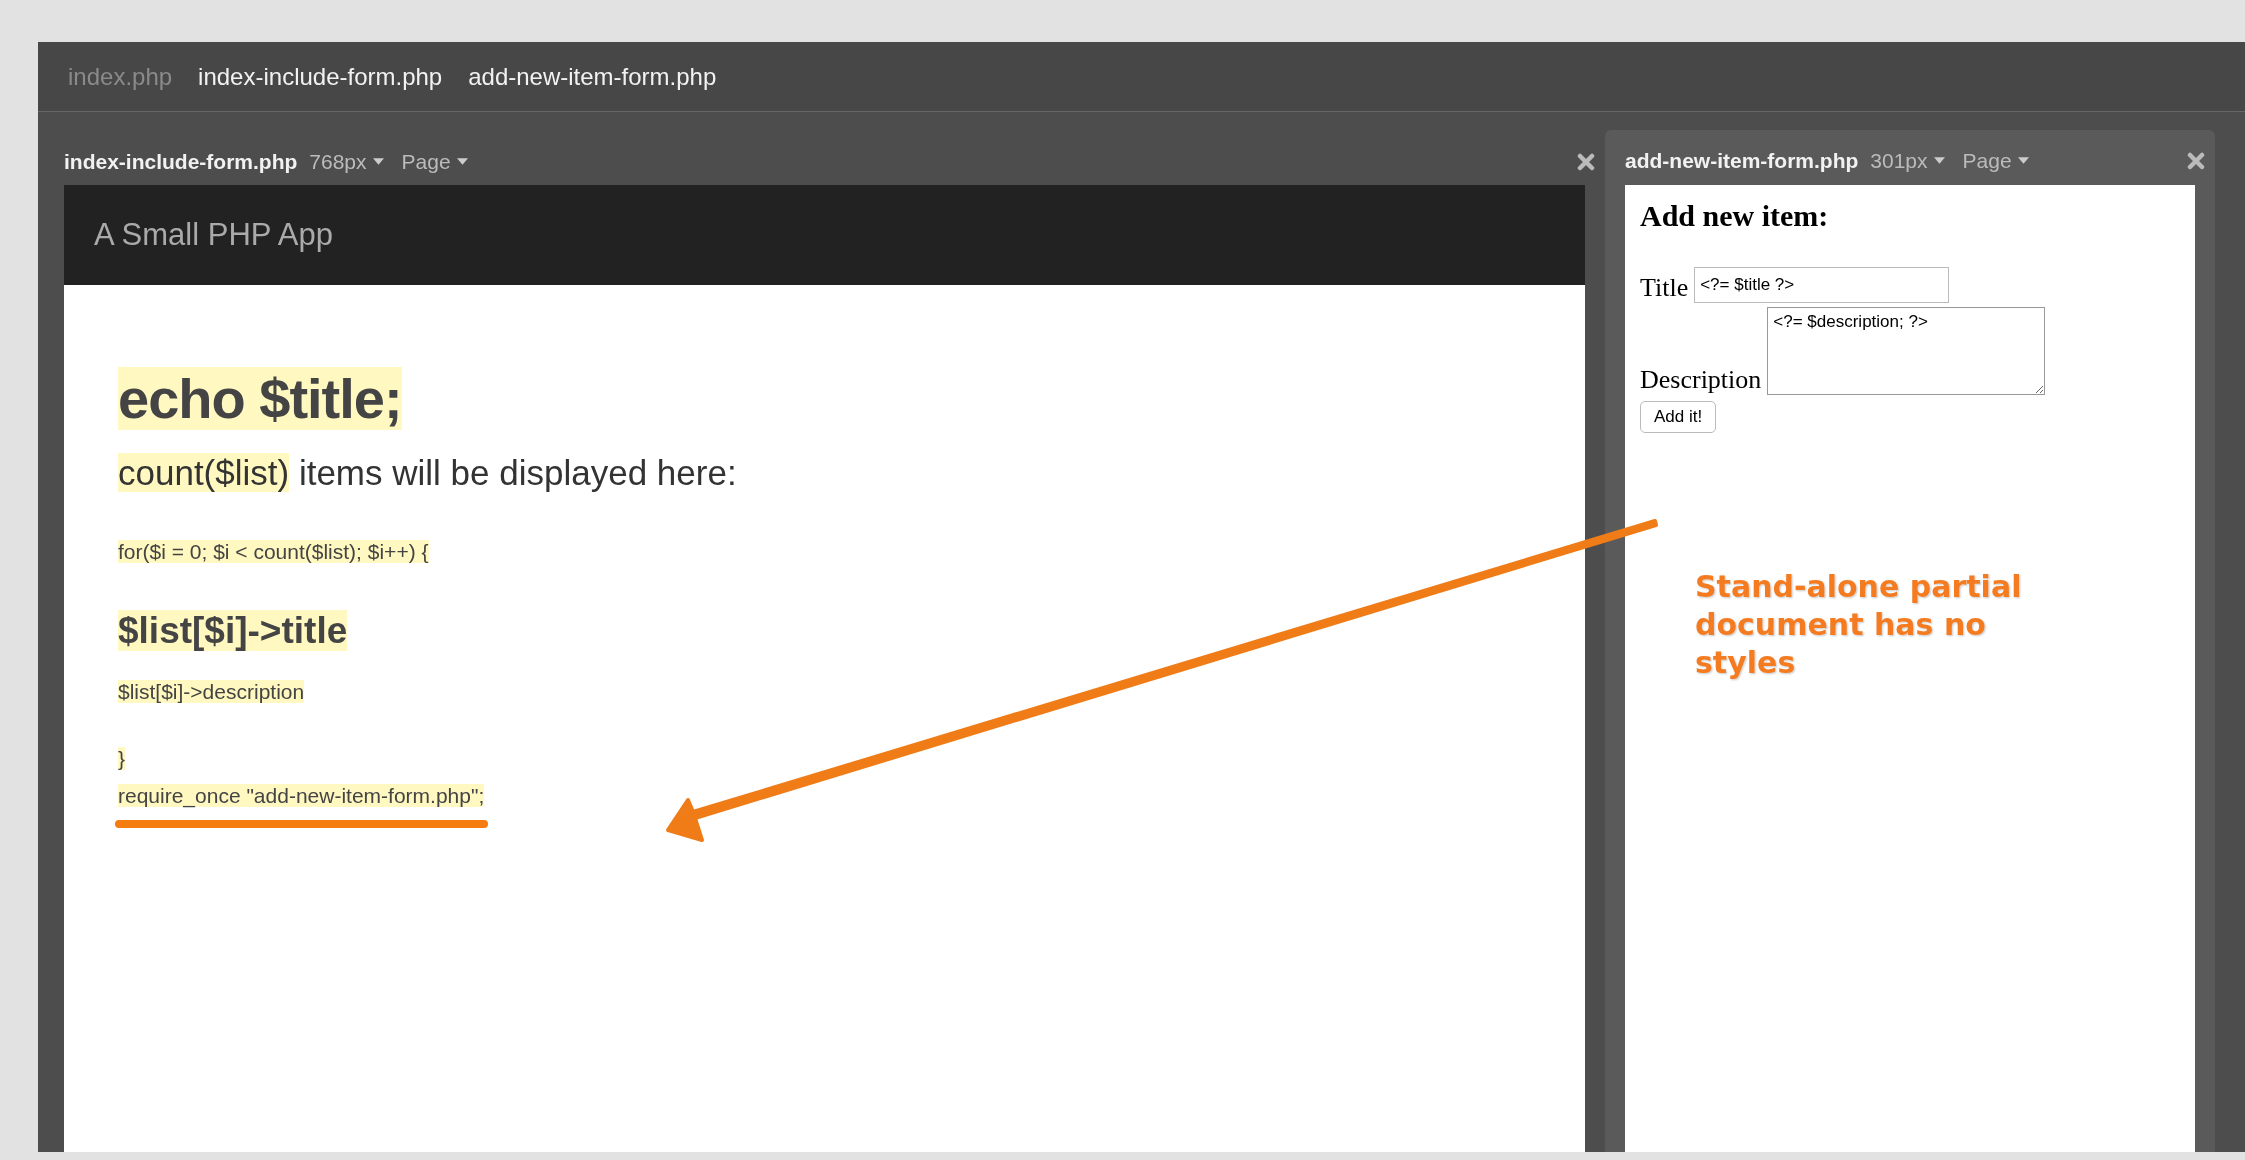 Image resolution: width=2245 pixels, height=1160 pixels. Describe the element at coordinates (346, 161) in the screenshot. I see `width-dropdown: 768px` at that location.